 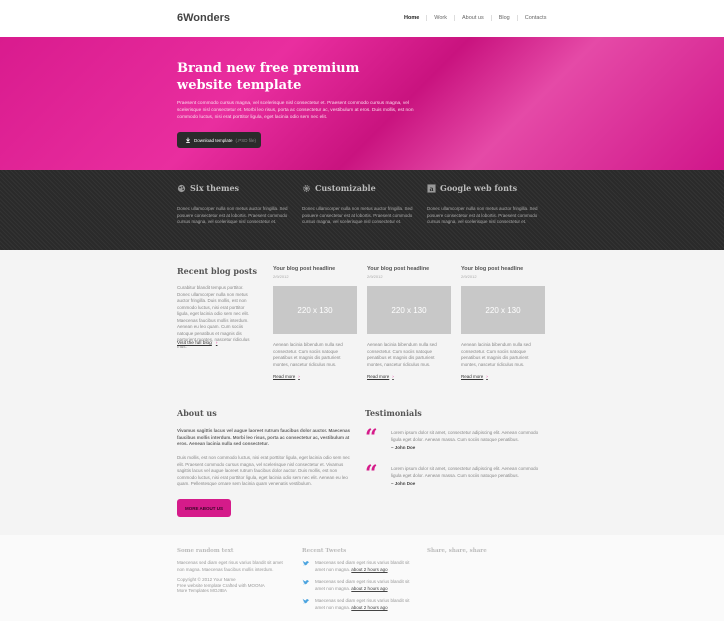 I want to click on font-icon: a, so click(x=431, y=188).